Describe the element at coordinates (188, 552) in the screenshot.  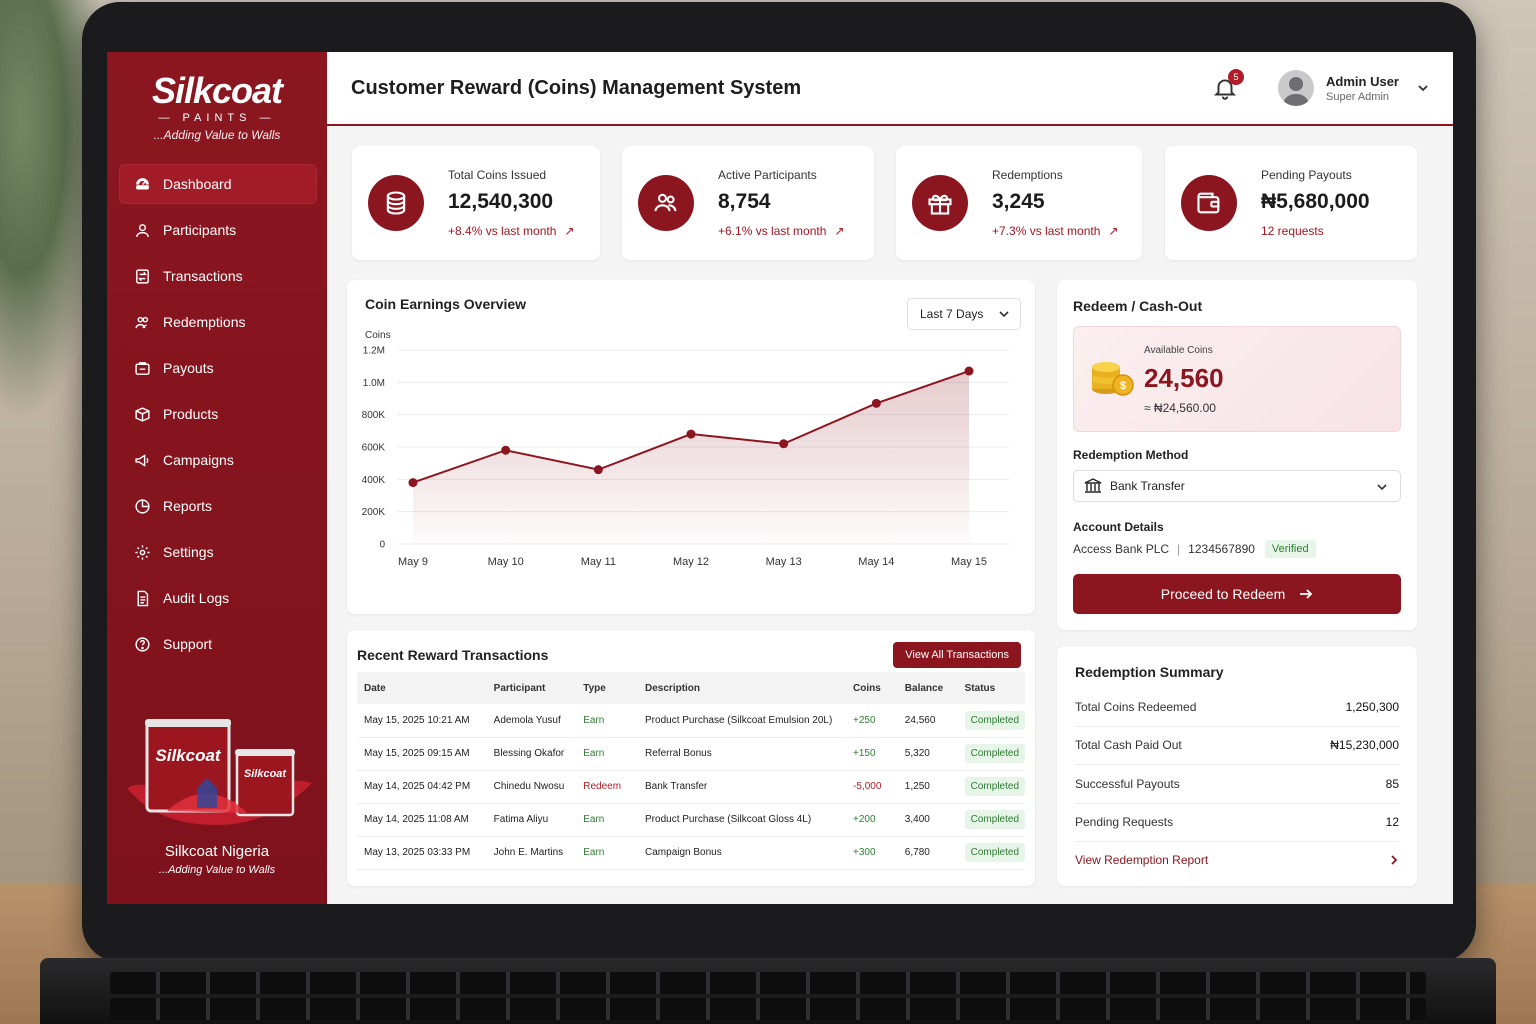
I see `sidebar-item-label: Settings` at that location.